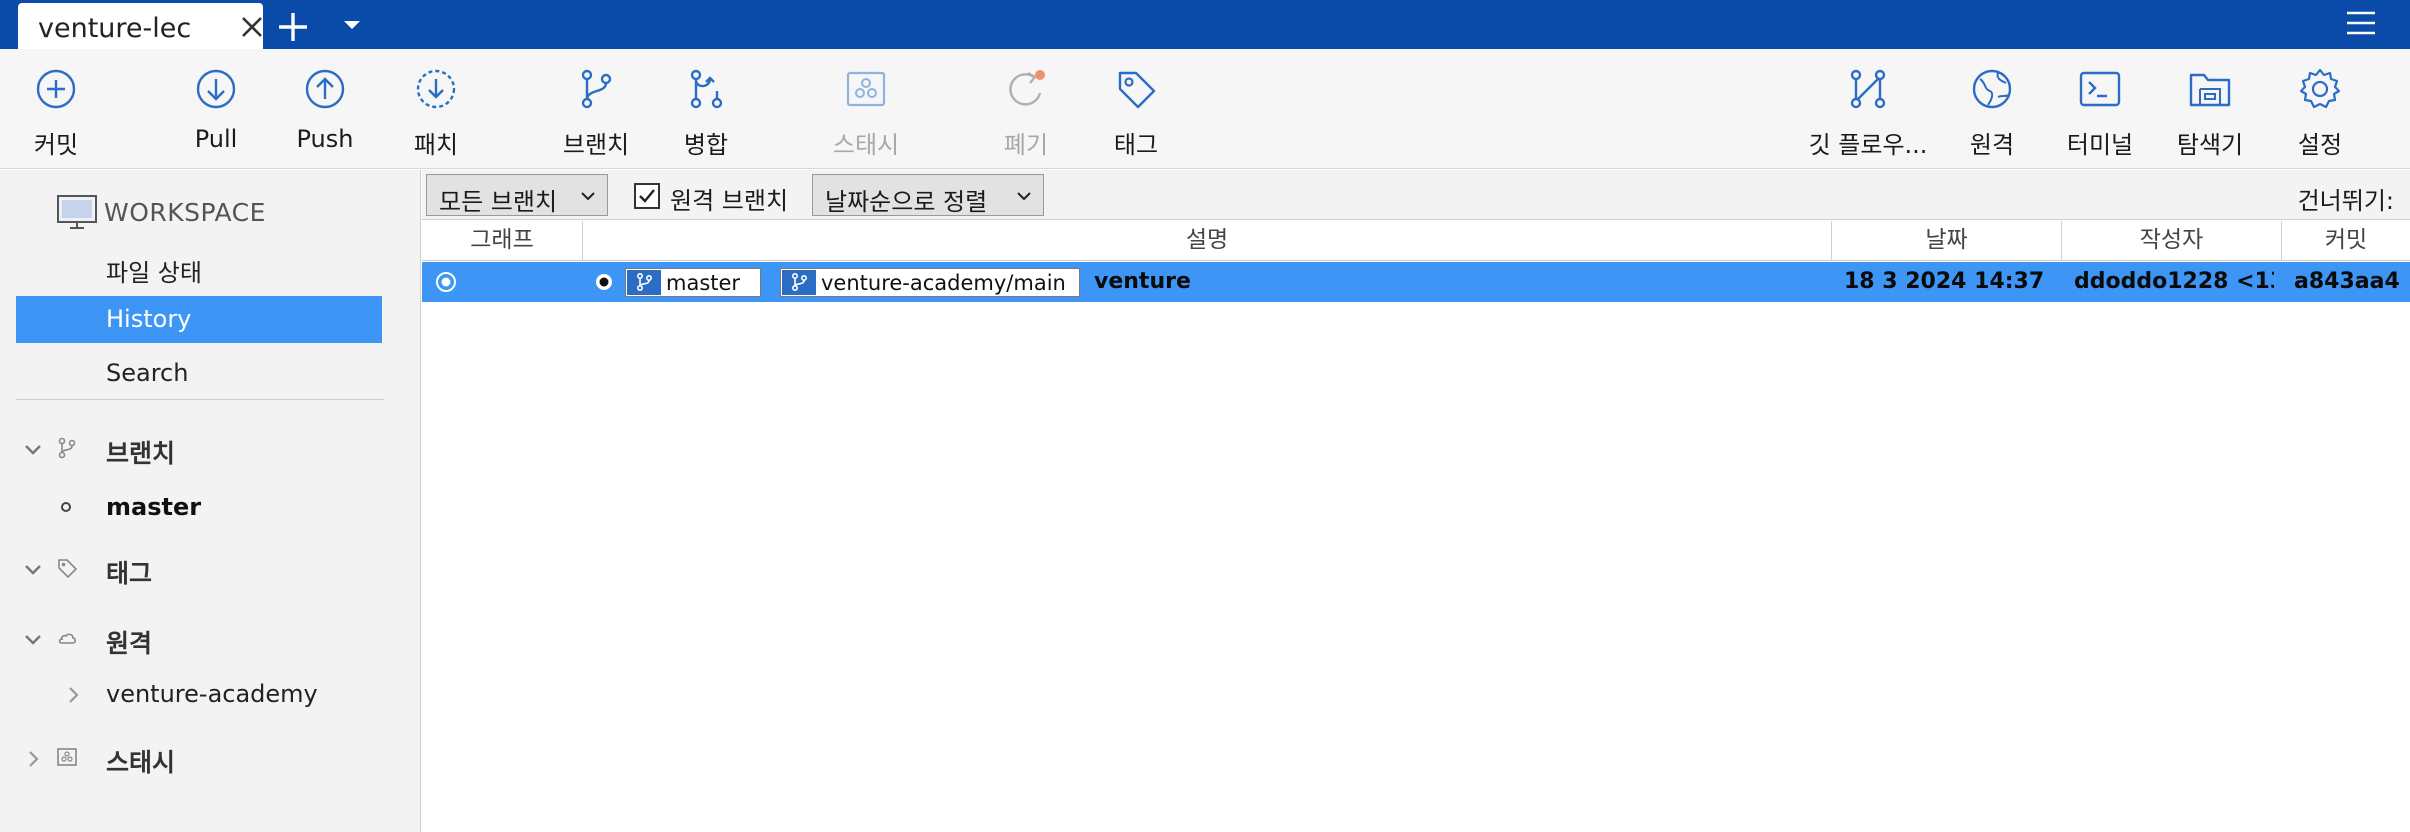  I want to click on sort-dropdown: 날짜순으로 정렬, so click(928, 195).